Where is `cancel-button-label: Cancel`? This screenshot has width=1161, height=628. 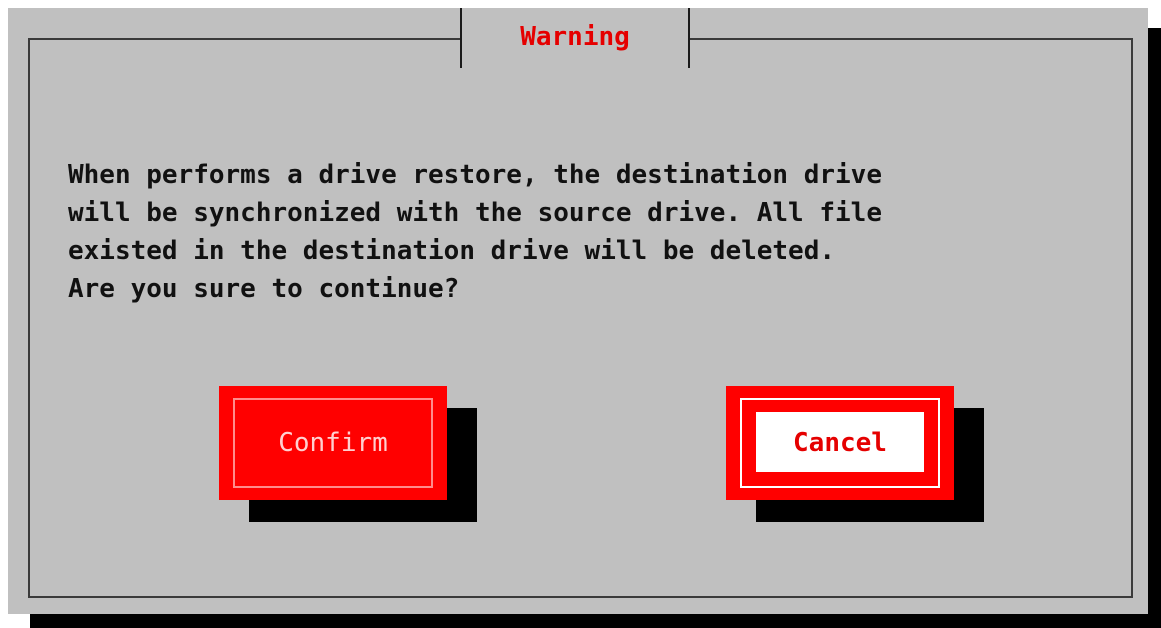
cancel-button-label: Cancel is located at coordinates (840, 443).